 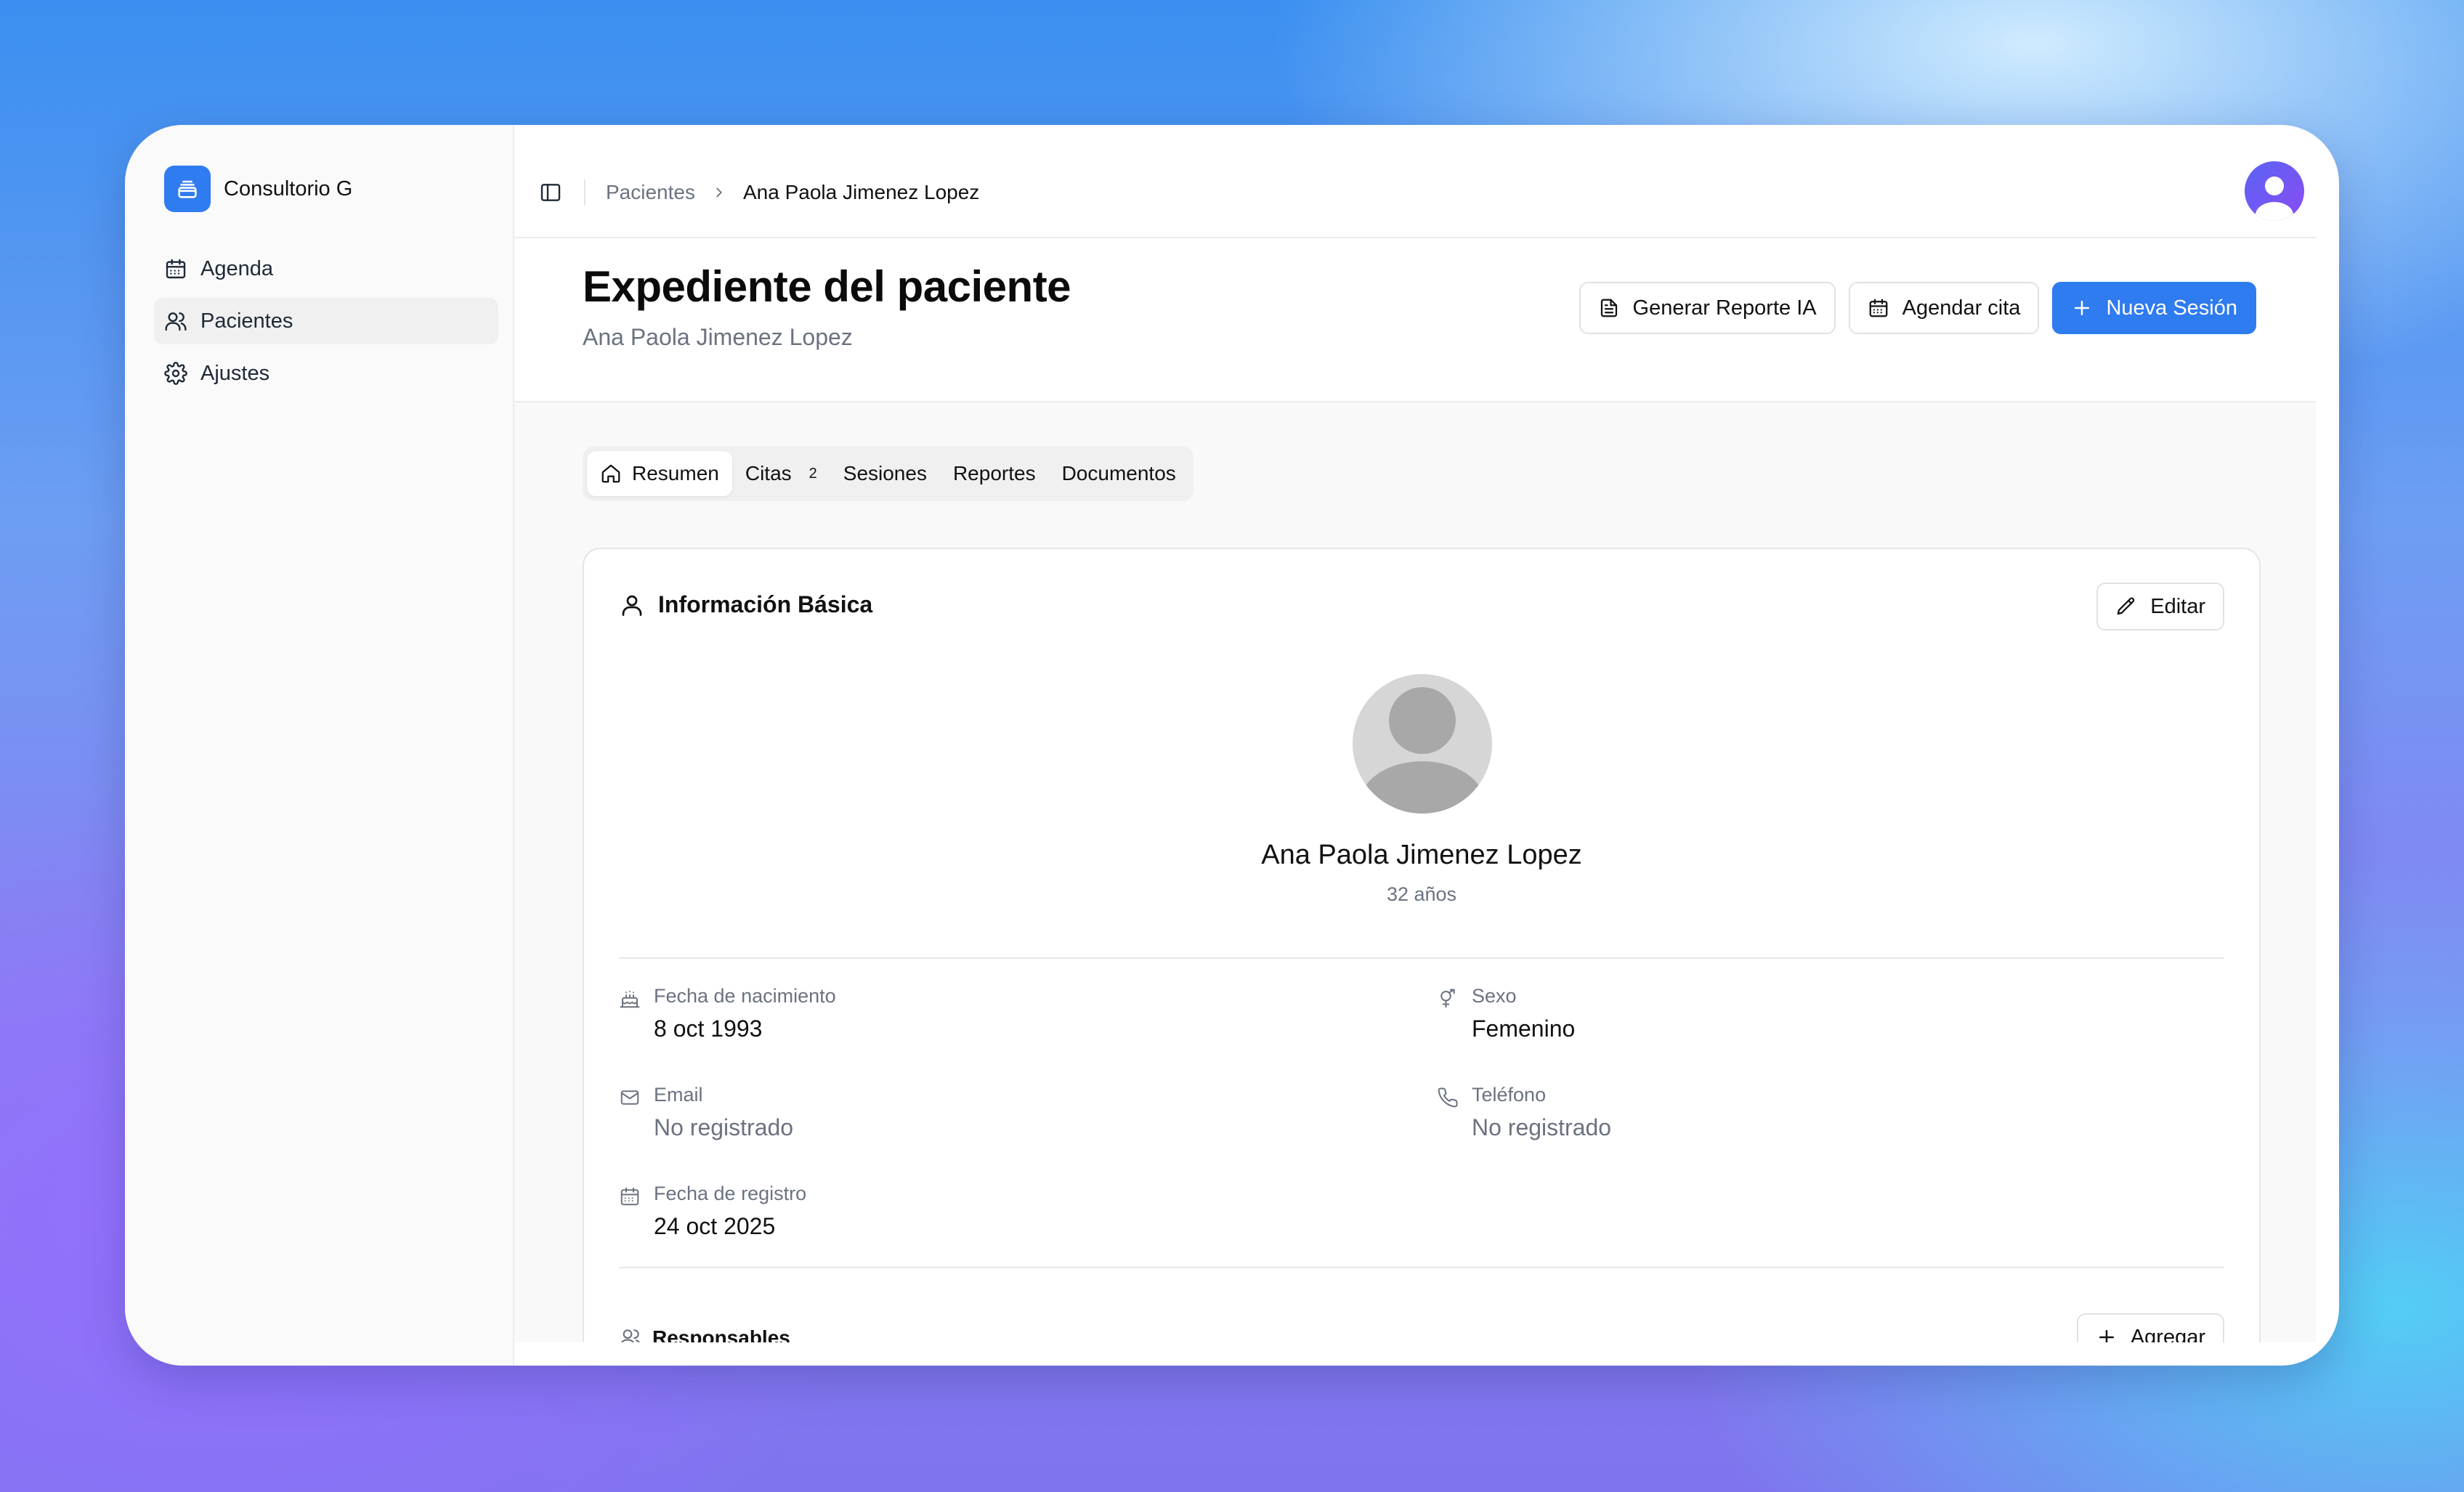 What do you see at coordinates (678, 1095) in the screenshot?
I see `email-label: Email` at bounding box center [678, 1095].